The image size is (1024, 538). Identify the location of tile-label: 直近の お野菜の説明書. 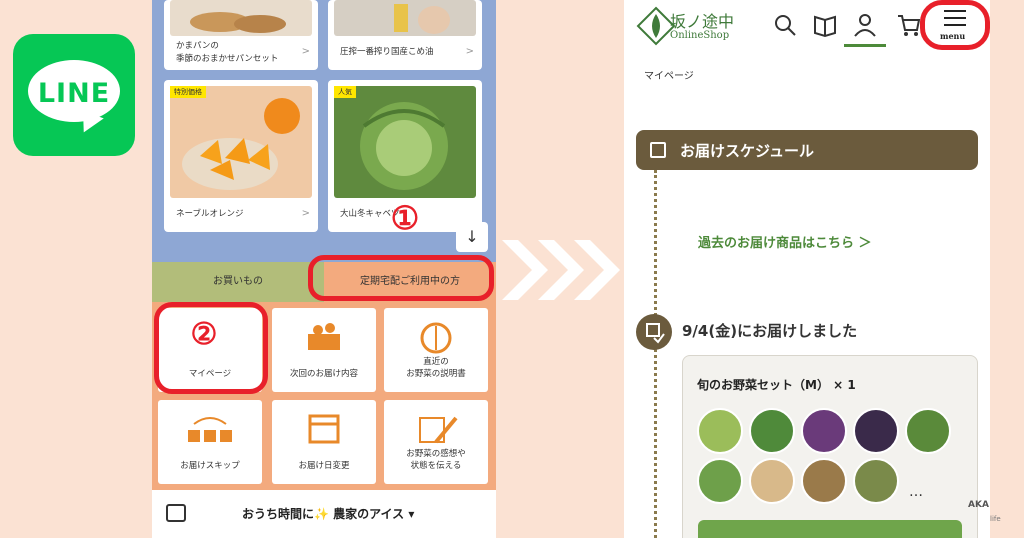
(436, 368).